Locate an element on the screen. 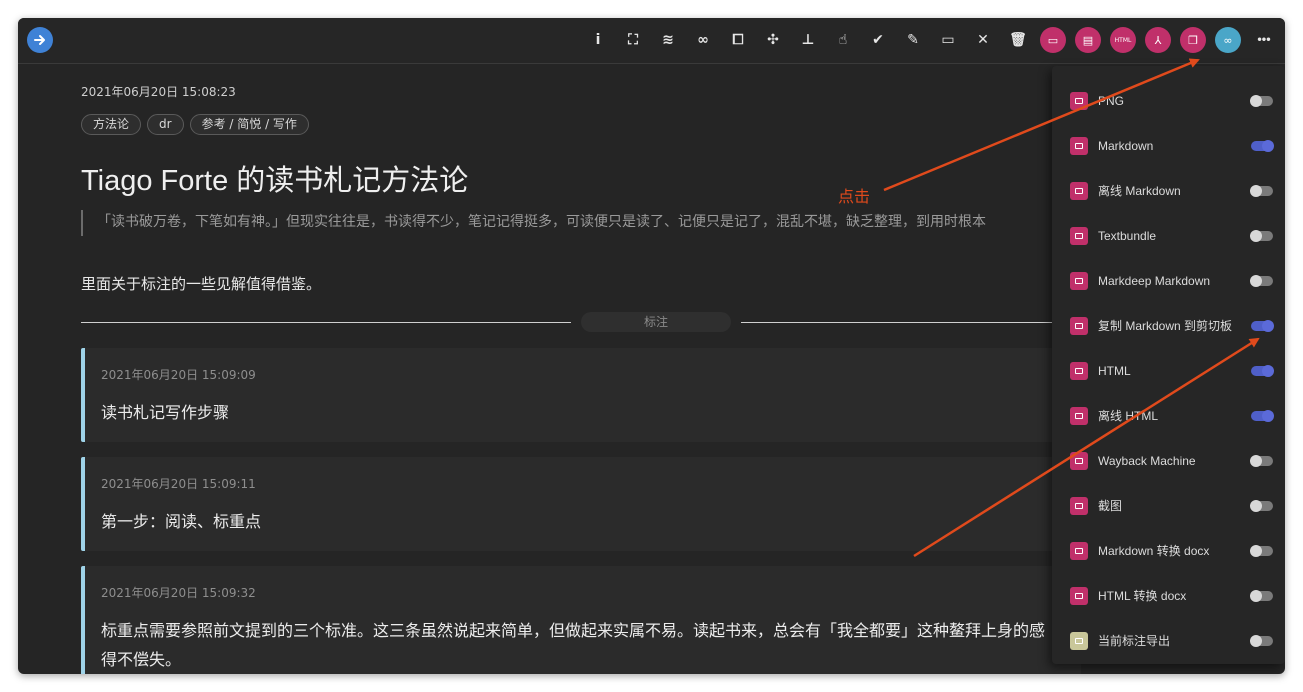  annotation-date: 2021年06月20日 15:09:32 is located at coordinates (178, 593).